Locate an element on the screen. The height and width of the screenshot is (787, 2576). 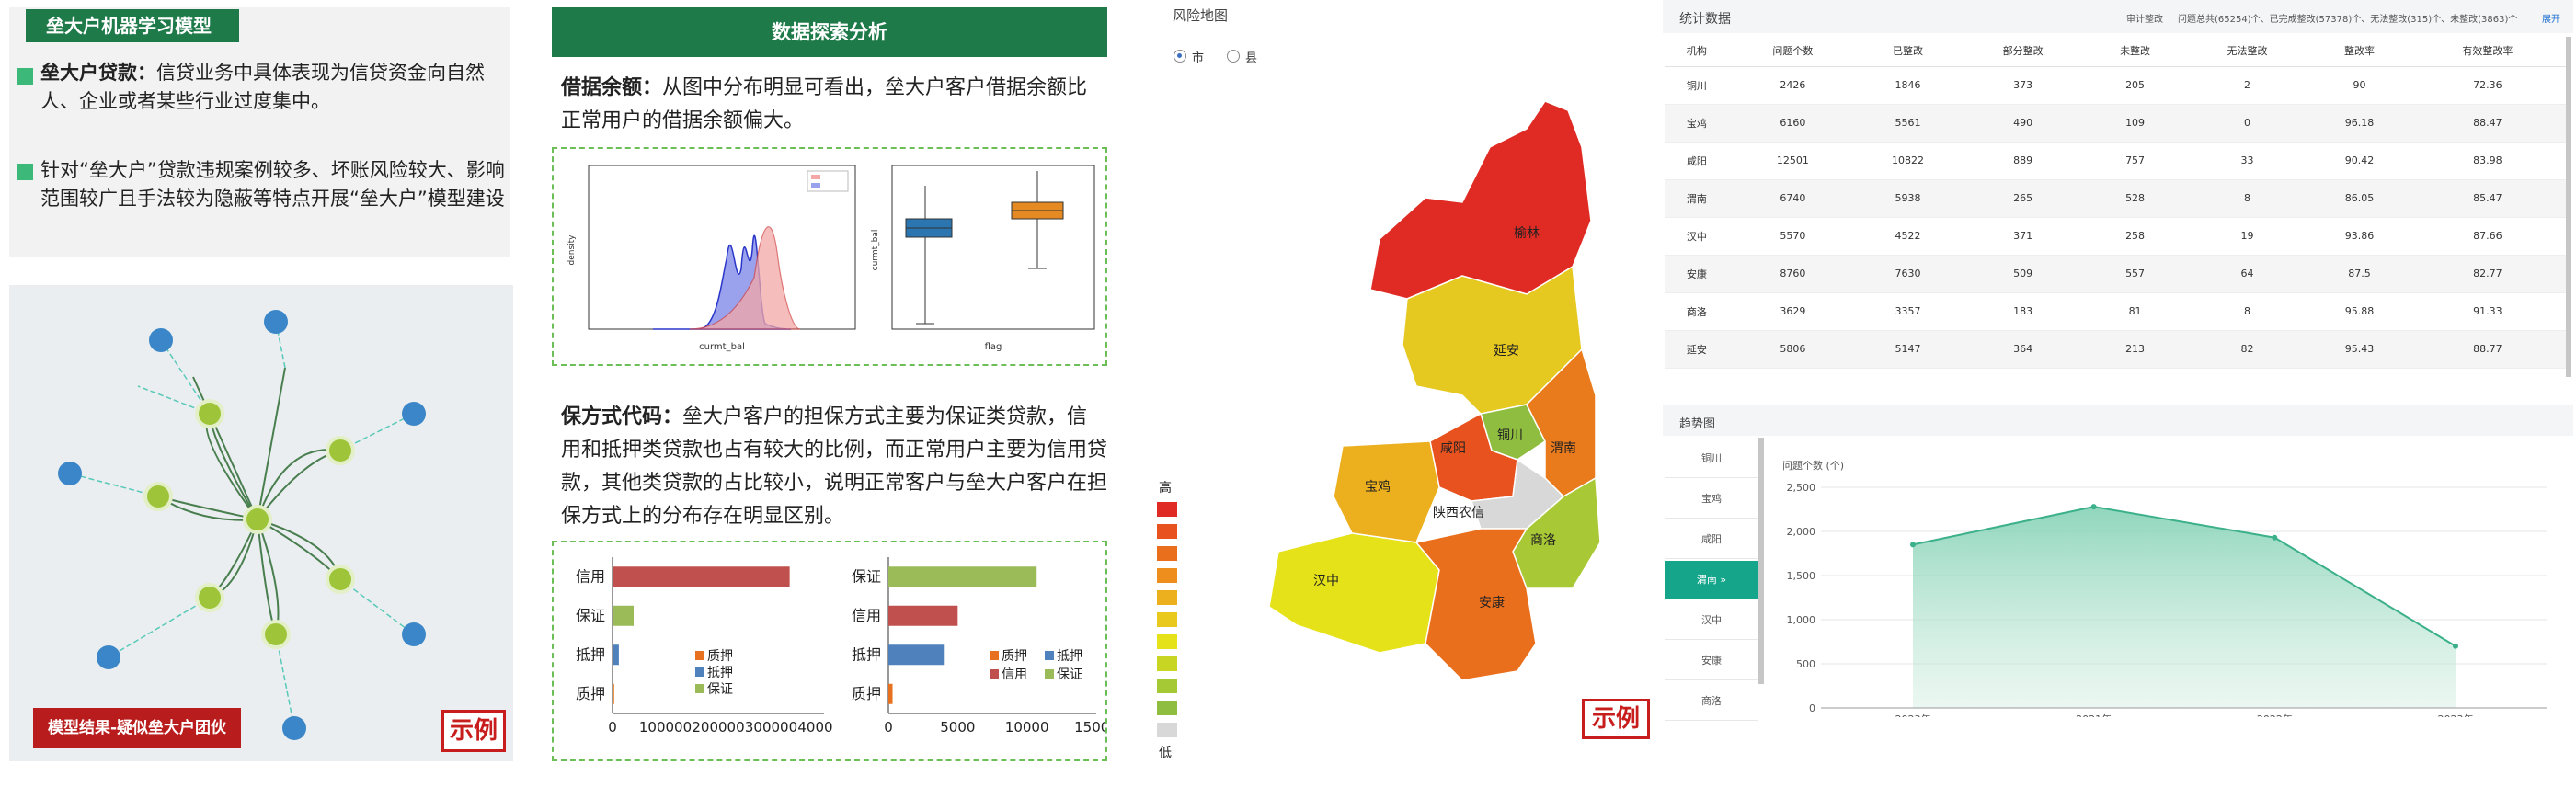
table-cell: 7630 is located at coordinates (1908, 274).